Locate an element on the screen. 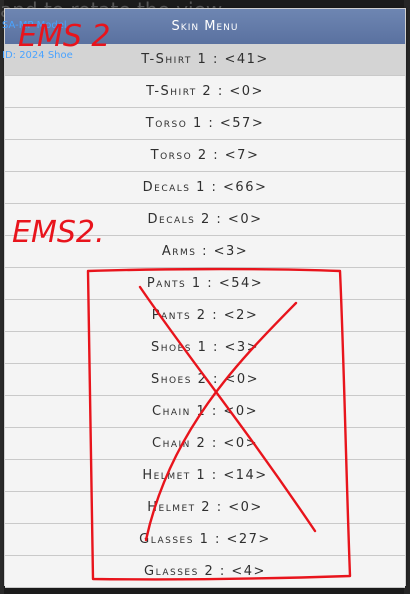 The image size is (410, 594). menu-item-glasses-2: Glasses 2 : <4> is located at coordinates (205, 572).